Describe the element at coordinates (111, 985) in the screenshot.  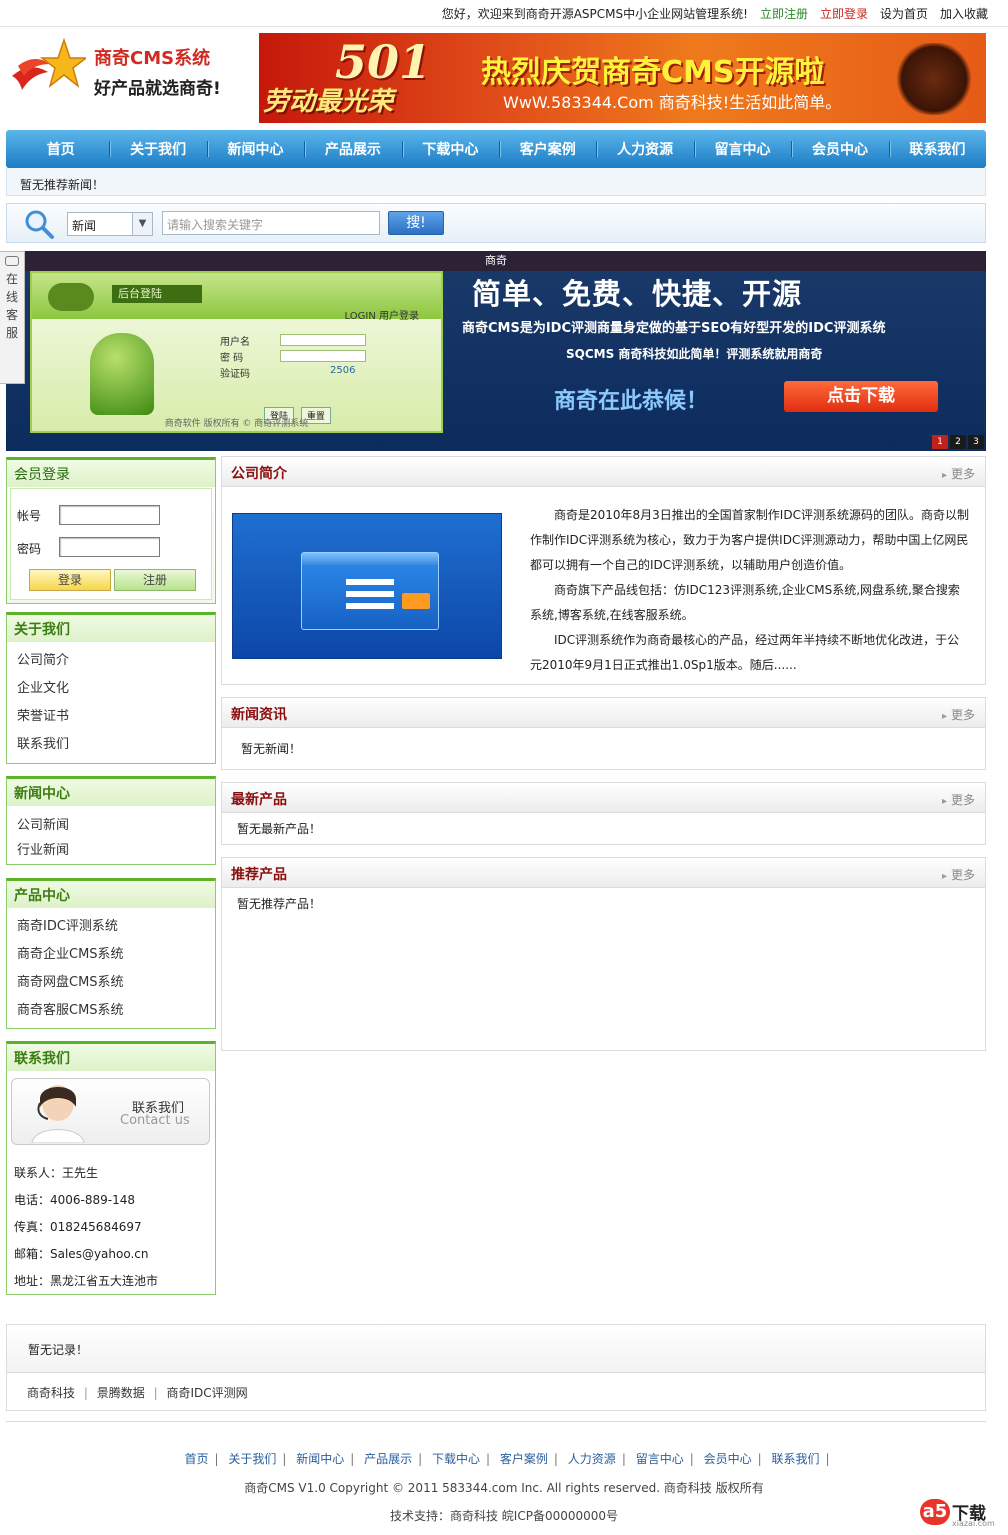
I see `product-item-netdisk: 商奇网盘CMS系统` at that location.